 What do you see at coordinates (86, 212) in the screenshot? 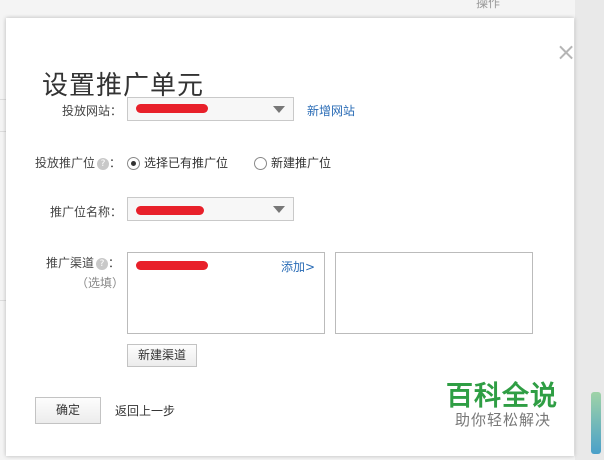
I see `slot-name-label: 推广位名称：` at bounding box center [86, 212].